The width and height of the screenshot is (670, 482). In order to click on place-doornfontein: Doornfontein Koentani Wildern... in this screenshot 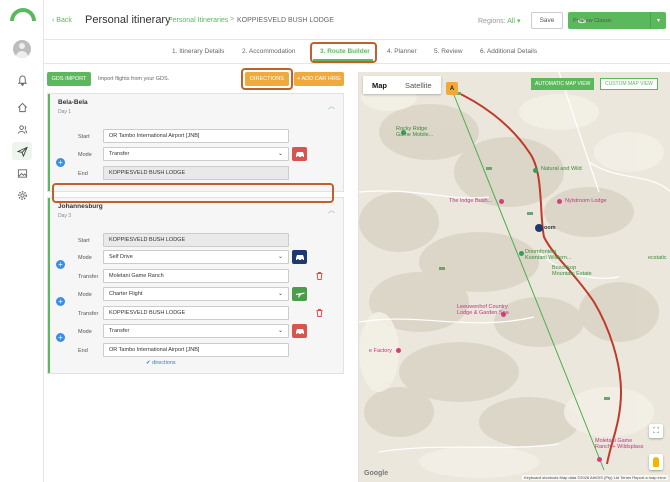, I will do `click(548, 255)`.